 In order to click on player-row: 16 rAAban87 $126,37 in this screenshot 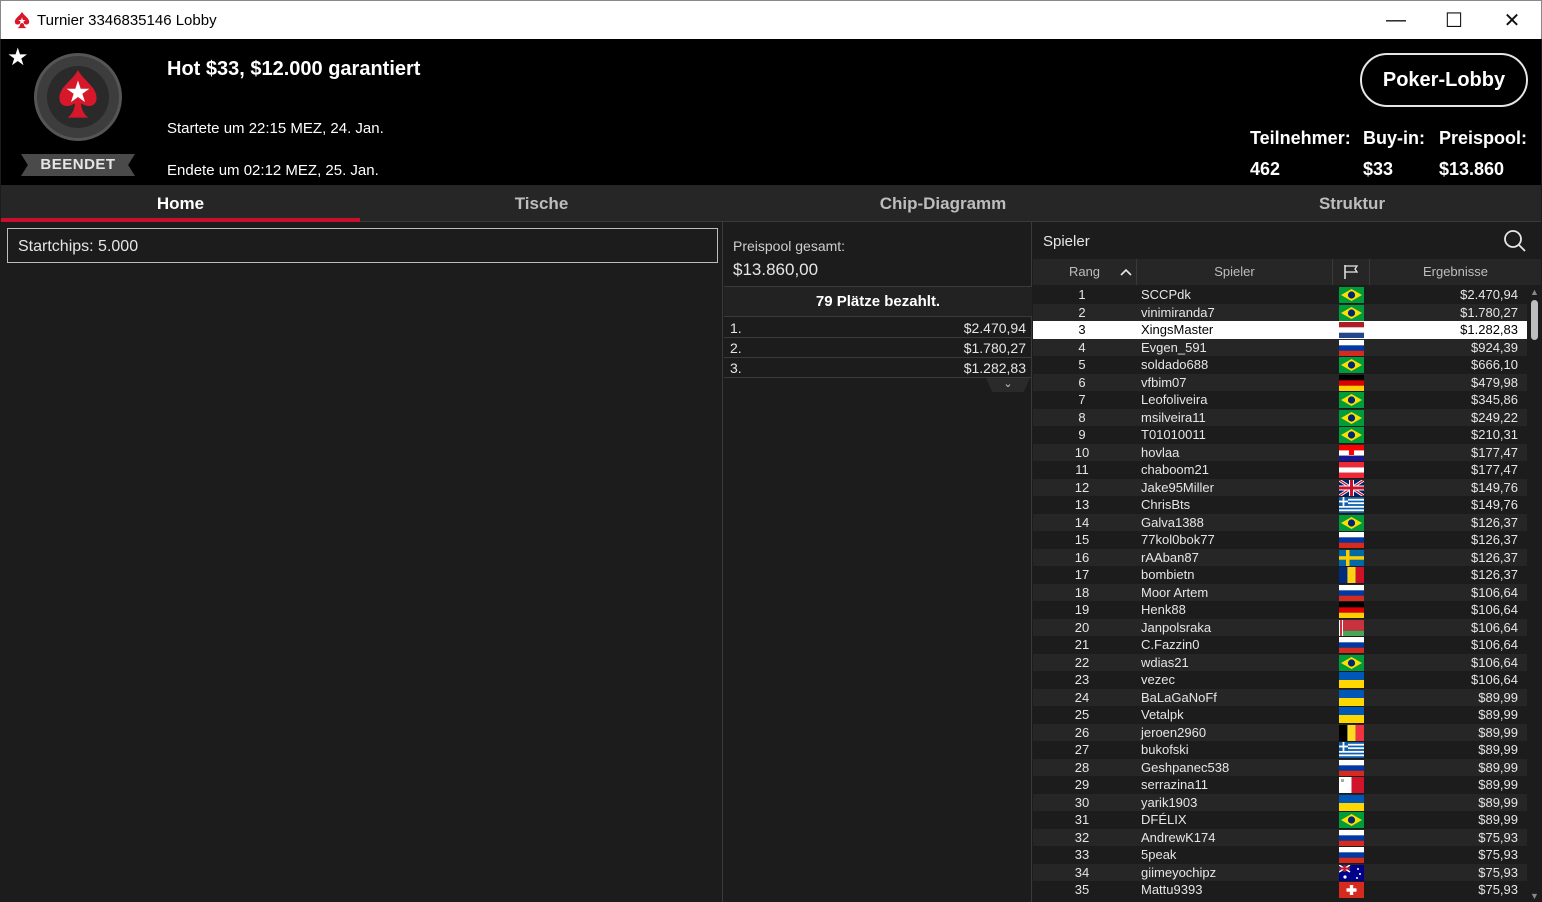, I will do `click(1280, 557)`.